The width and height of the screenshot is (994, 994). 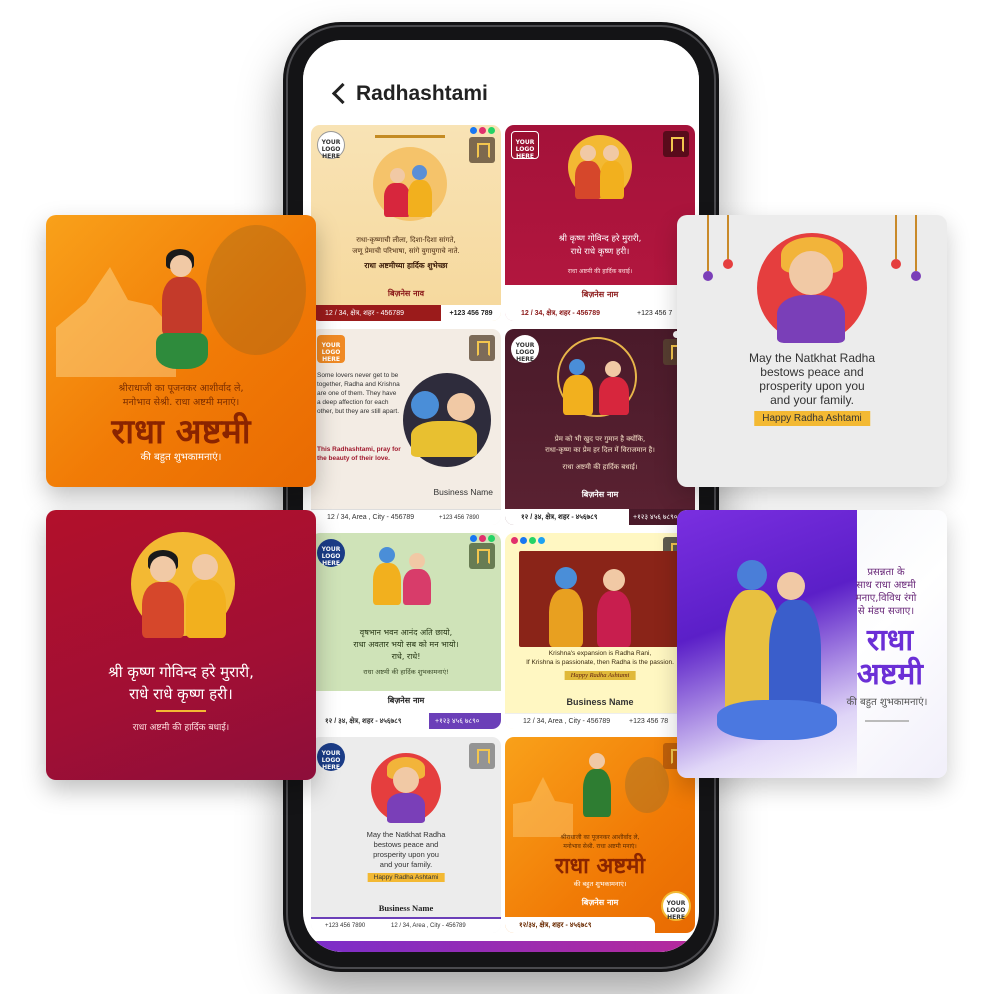 I want to click on footer-bar: १२/३४, क्षेत्र, शहर - ४५६७८९, so click(x=580, y=925).